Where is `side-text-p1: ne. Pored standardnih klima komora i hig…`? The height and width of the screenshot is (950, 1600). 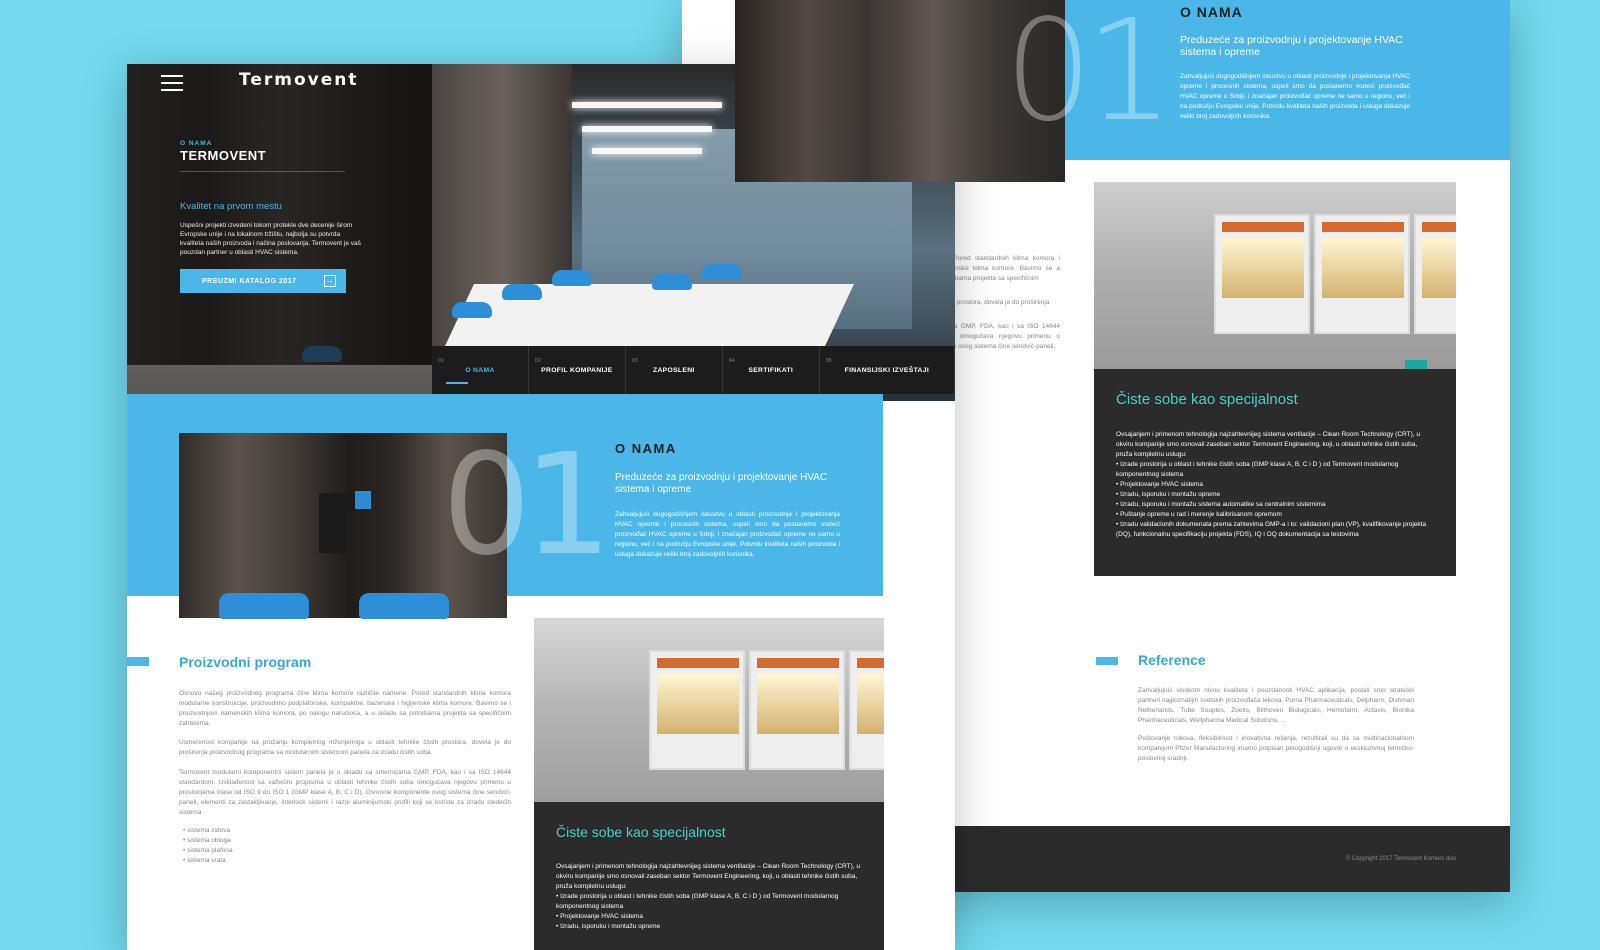
side-text-p1: ne. Pored standardnih klima komora i hig… is located at coordinates (1000, 268).